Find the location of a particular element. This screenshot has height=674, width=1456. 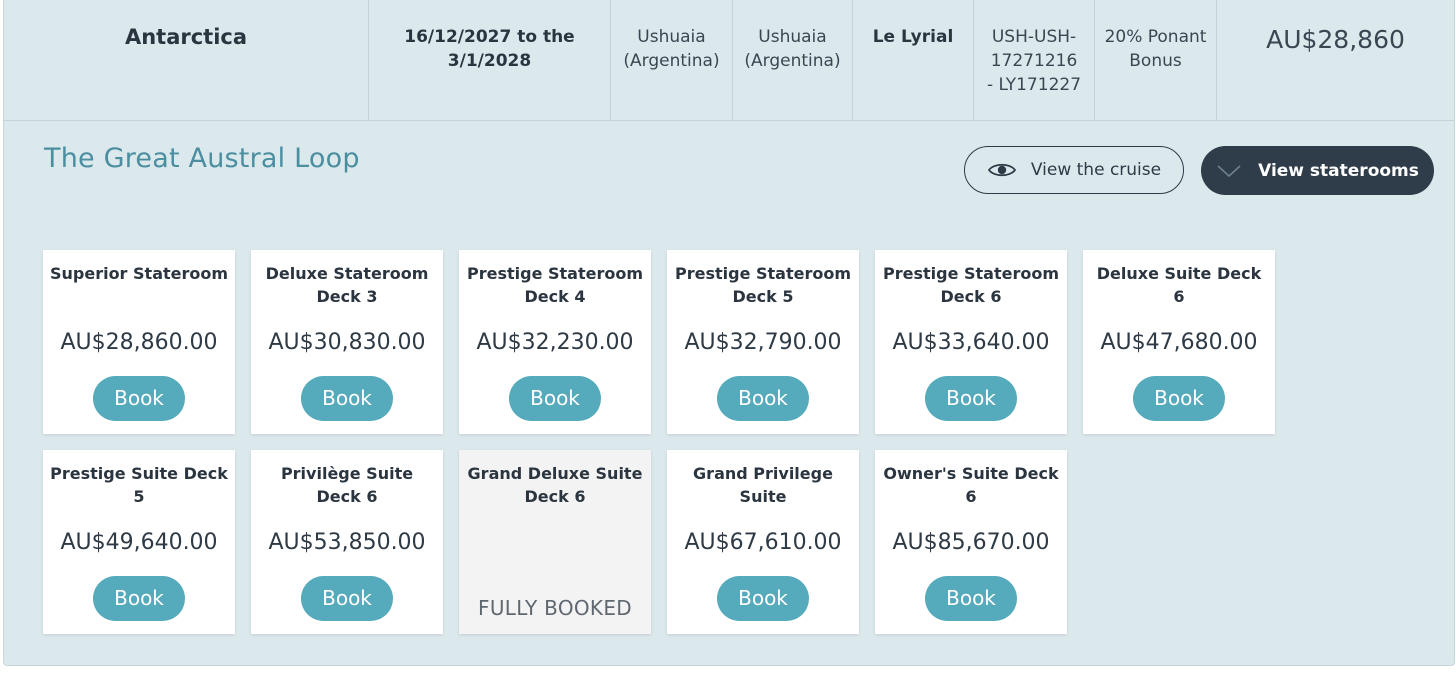

fully-booked-label: FULLY BOOKED is located at coordinates (555, 608).